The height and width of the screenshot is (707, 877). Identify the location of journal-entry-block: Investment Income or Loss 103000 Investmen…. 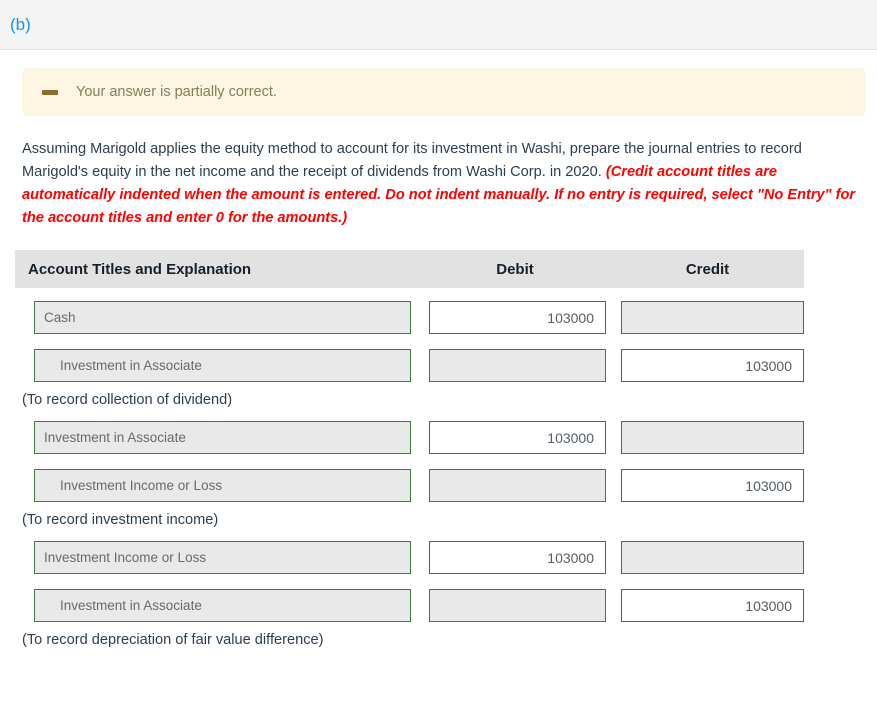
(409, 594).